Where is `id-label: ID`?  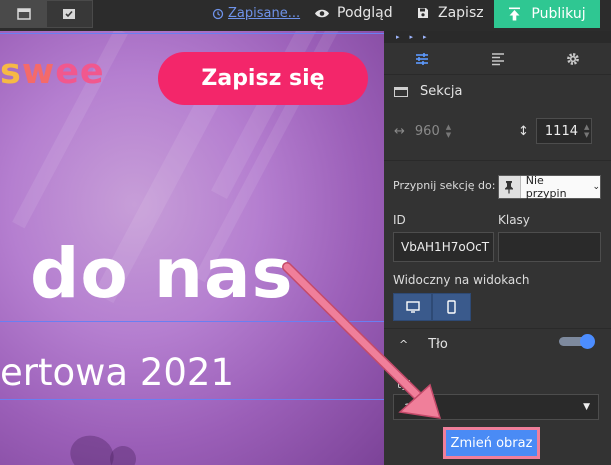
id-label: ID is located at coordinates (399, 220).